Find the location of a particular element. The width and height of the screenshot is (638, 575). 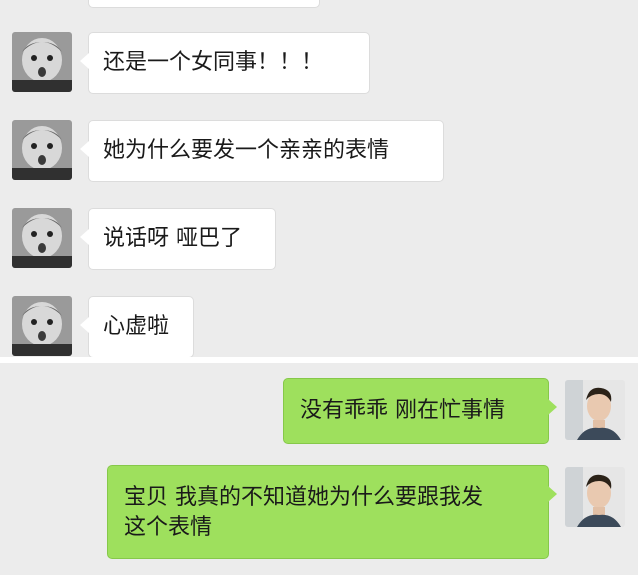

message-text: 她为什么要发一个亲亲的表情 is located at coordinates (246, 150).